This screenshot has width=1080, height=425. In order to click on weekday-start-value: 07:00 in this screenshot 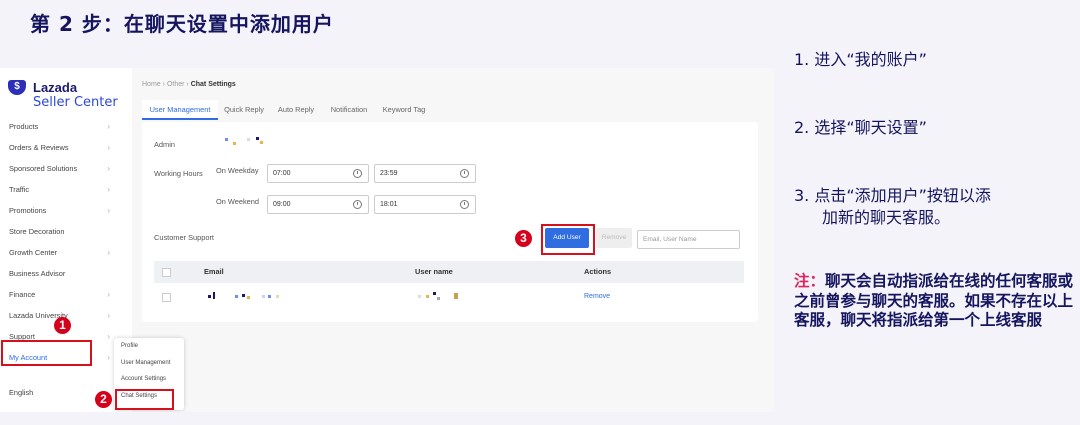, I will do `click(282, 173)`.